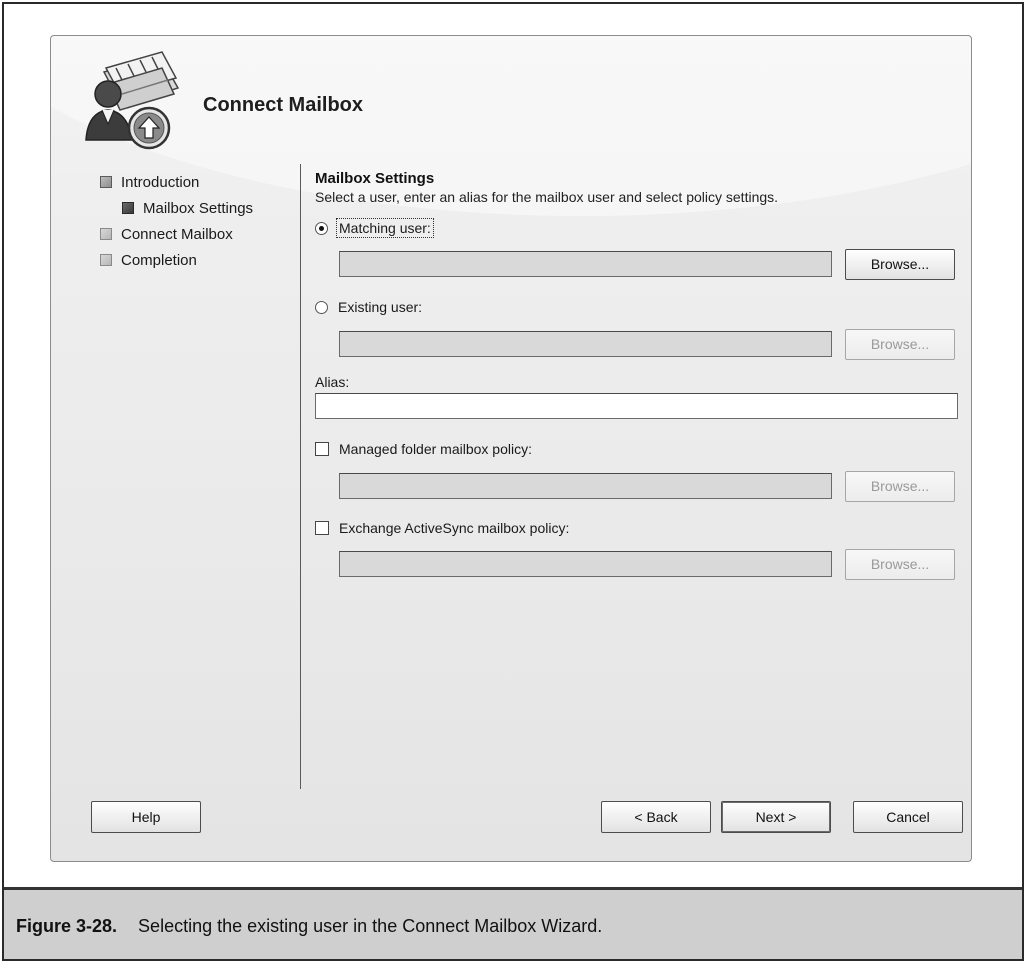 The width and height of the screenshot is (1024, 963). What do you see at coordinates (585, 264) in the screenshot?
I see `matching-user-field` at bounding box center [585, 264].